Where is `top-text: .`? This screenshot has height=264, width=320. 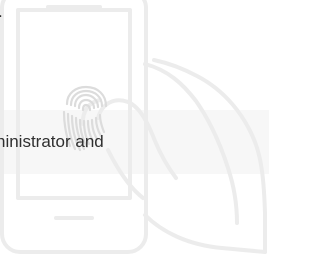 top-text: . is located at coordinates (1, 12).